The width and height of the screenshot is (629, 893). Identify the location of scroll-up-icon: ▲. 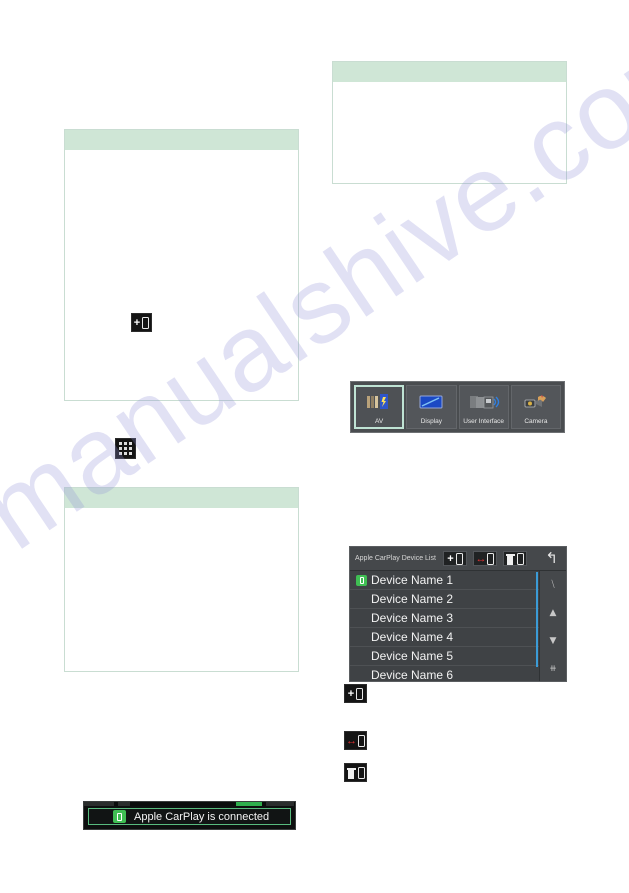
(553, 613).